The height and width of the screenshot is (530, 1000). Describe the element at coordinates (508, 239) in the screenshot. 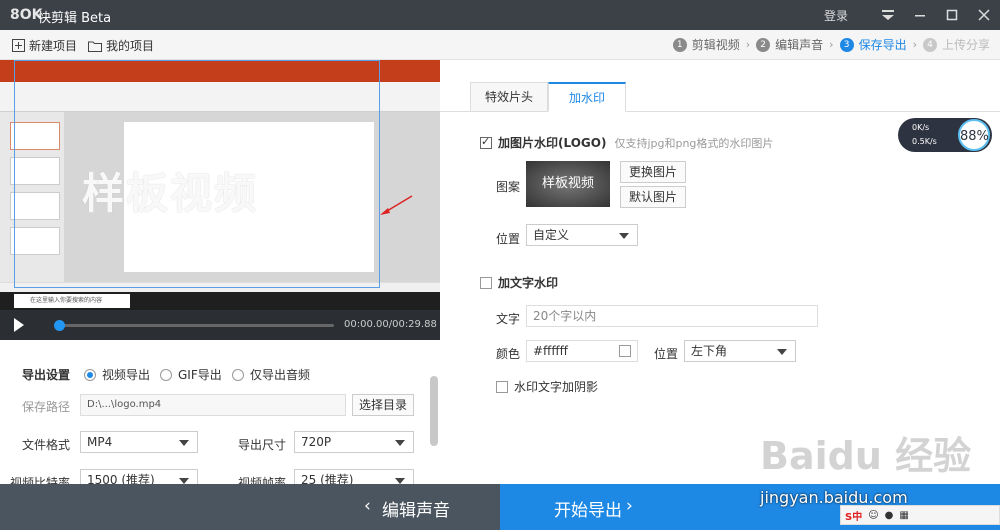

I see `position-label: 位置` at that location.